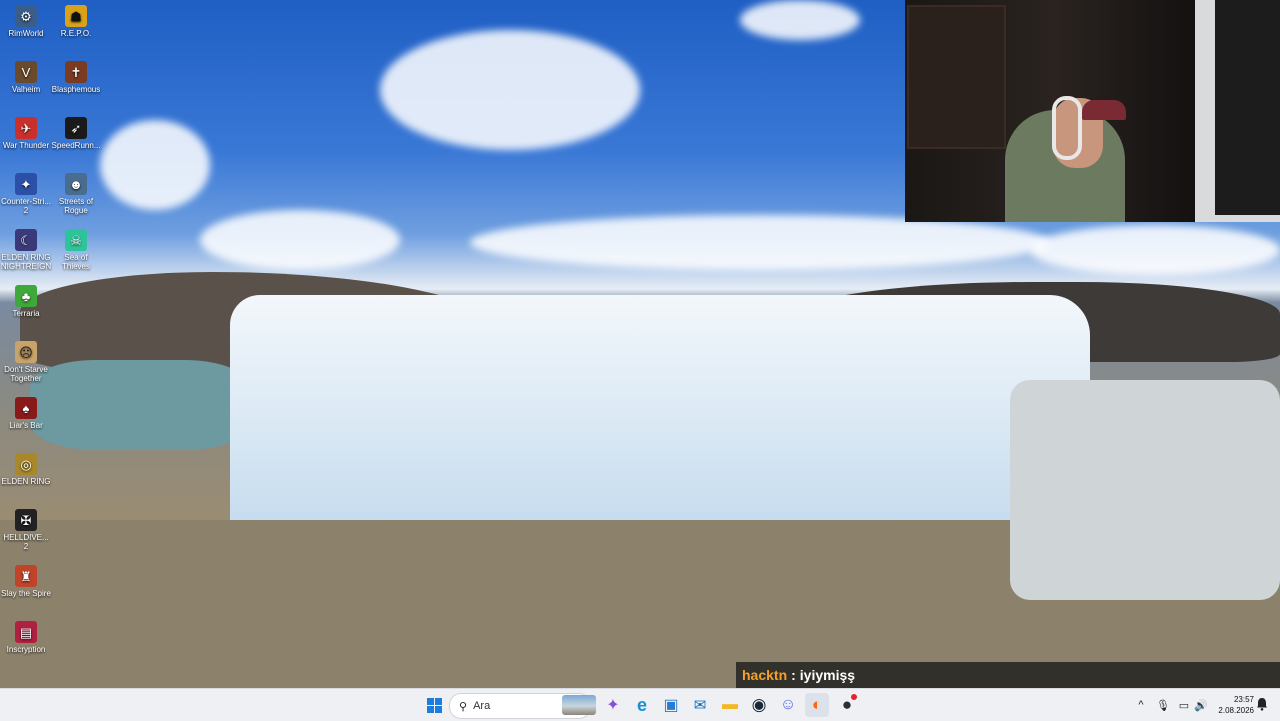 The width and height of the screenshot is (1280, 721). What do you see at coordinates (26, 206) in the screenshot?
I see `desktop-icon-label: Counter-Stri... 2` at bounding box center [26, 206].